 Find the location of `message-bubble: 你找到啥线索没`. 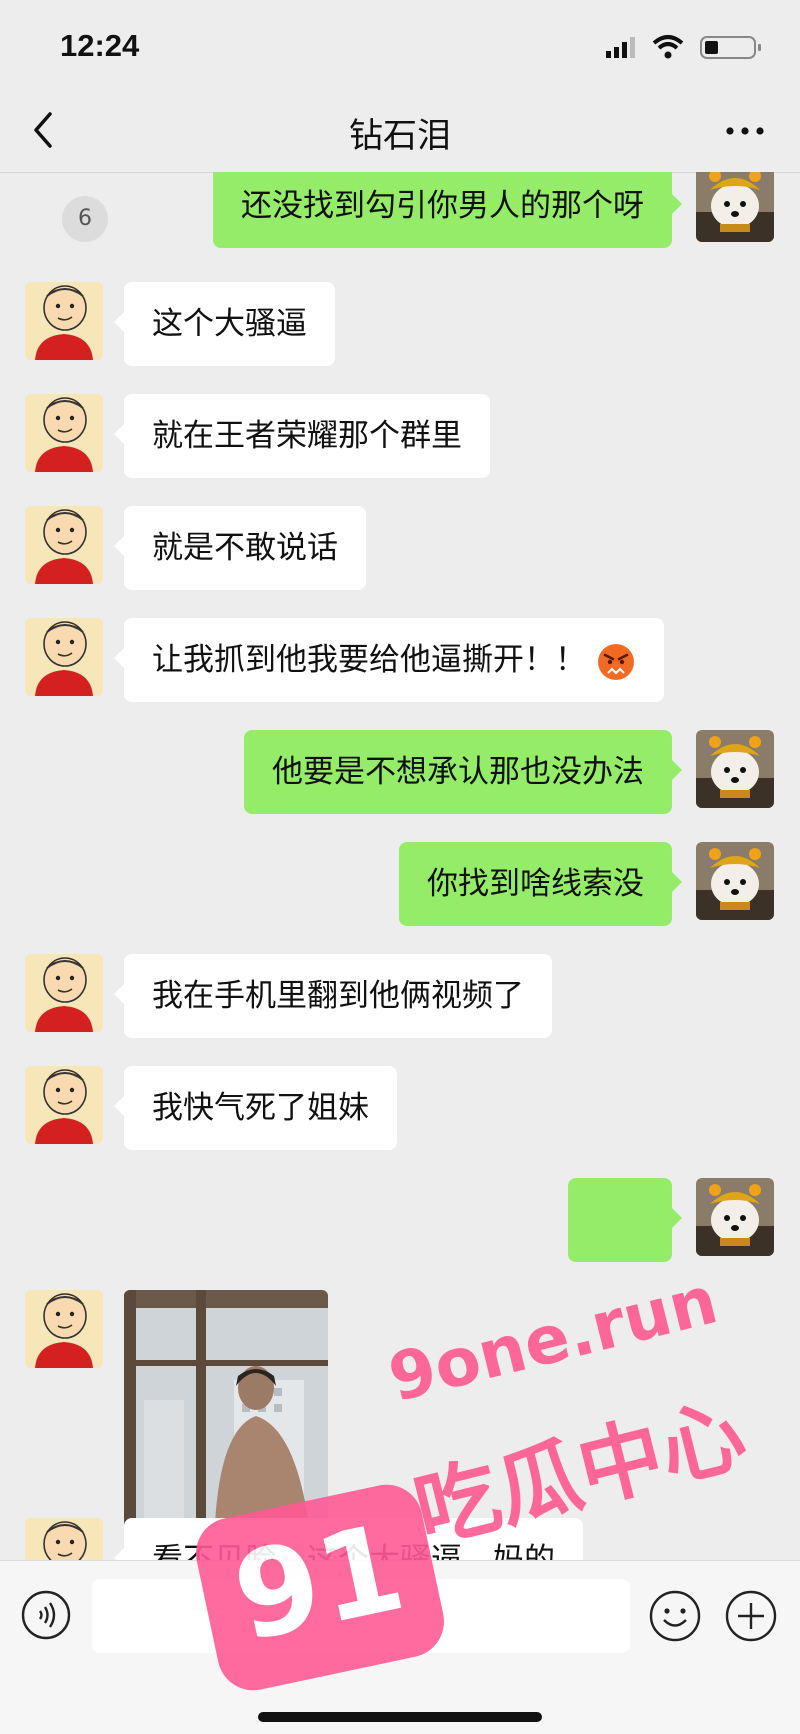

message-bubble: 你找到啥线索没 is located at coordinates (540, 884).